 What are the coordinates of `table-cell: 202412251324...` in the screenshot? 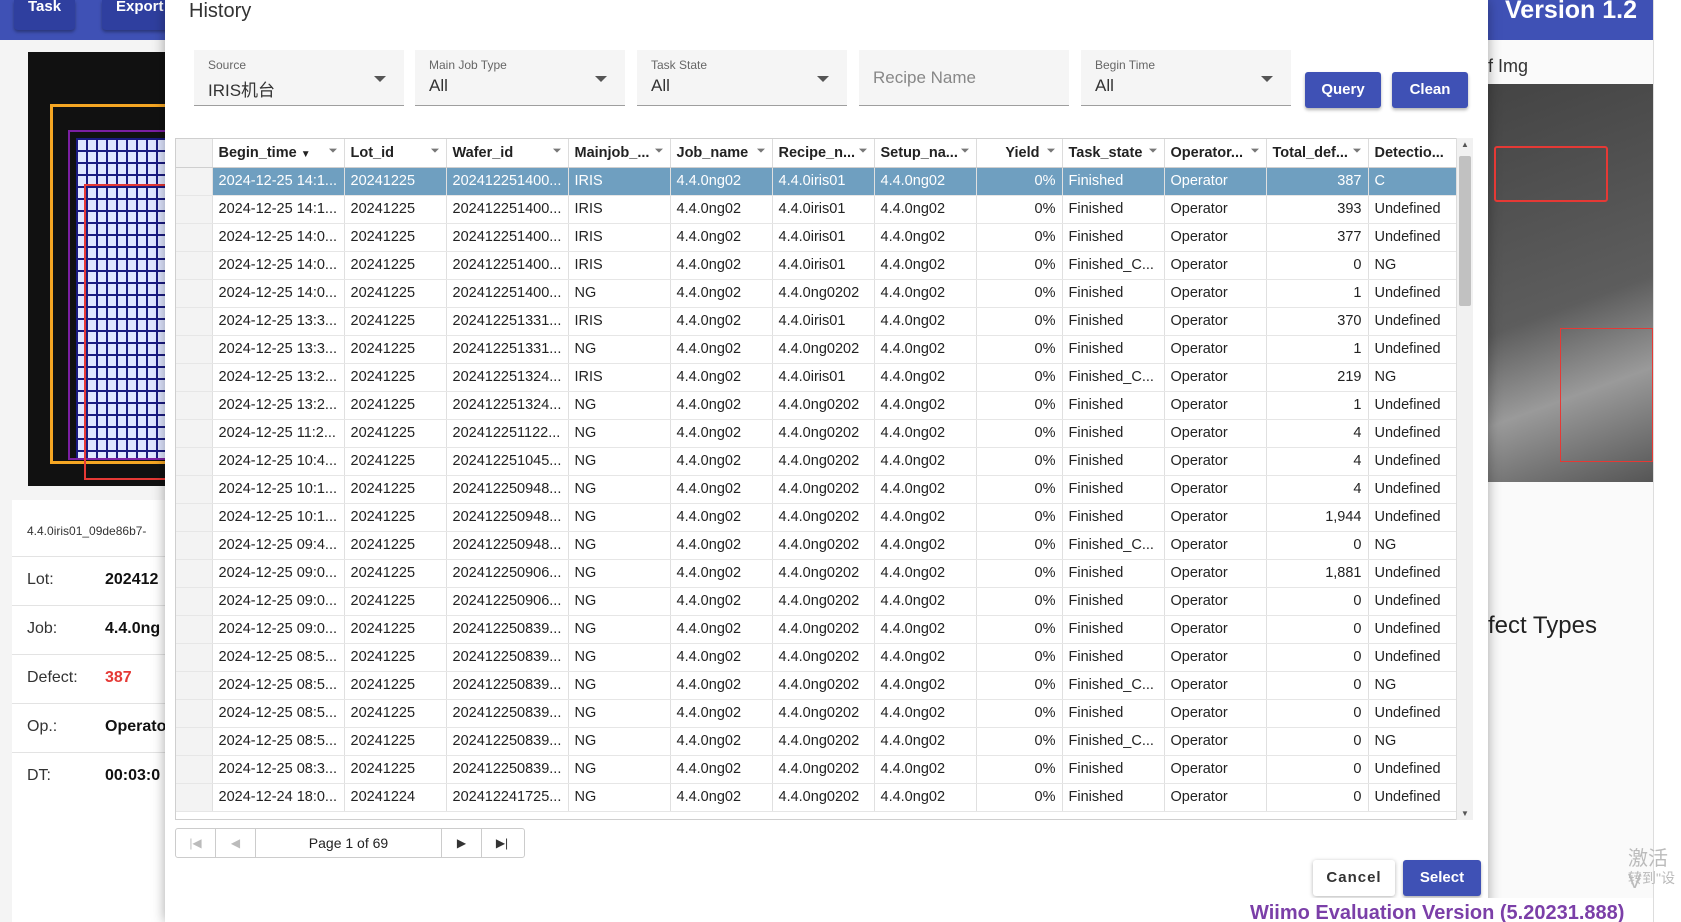 It's located at (507, 405).